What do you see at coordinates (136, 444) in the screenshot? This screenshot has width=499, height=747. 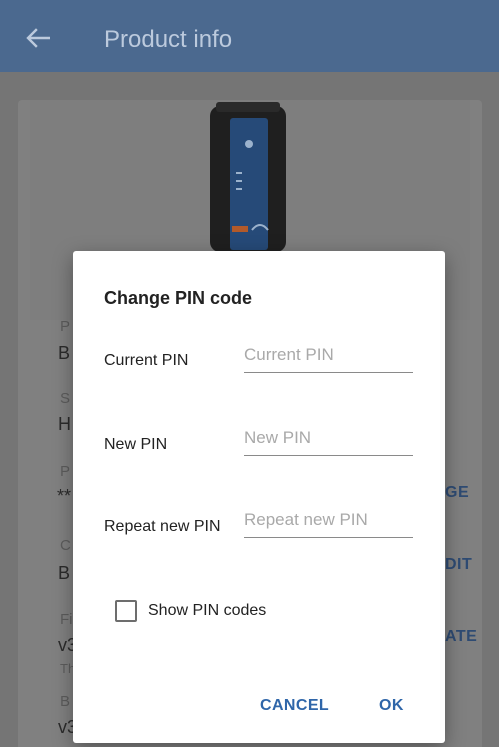 I see `new-pin-label: New PIN` at bounding box center [136, 444].